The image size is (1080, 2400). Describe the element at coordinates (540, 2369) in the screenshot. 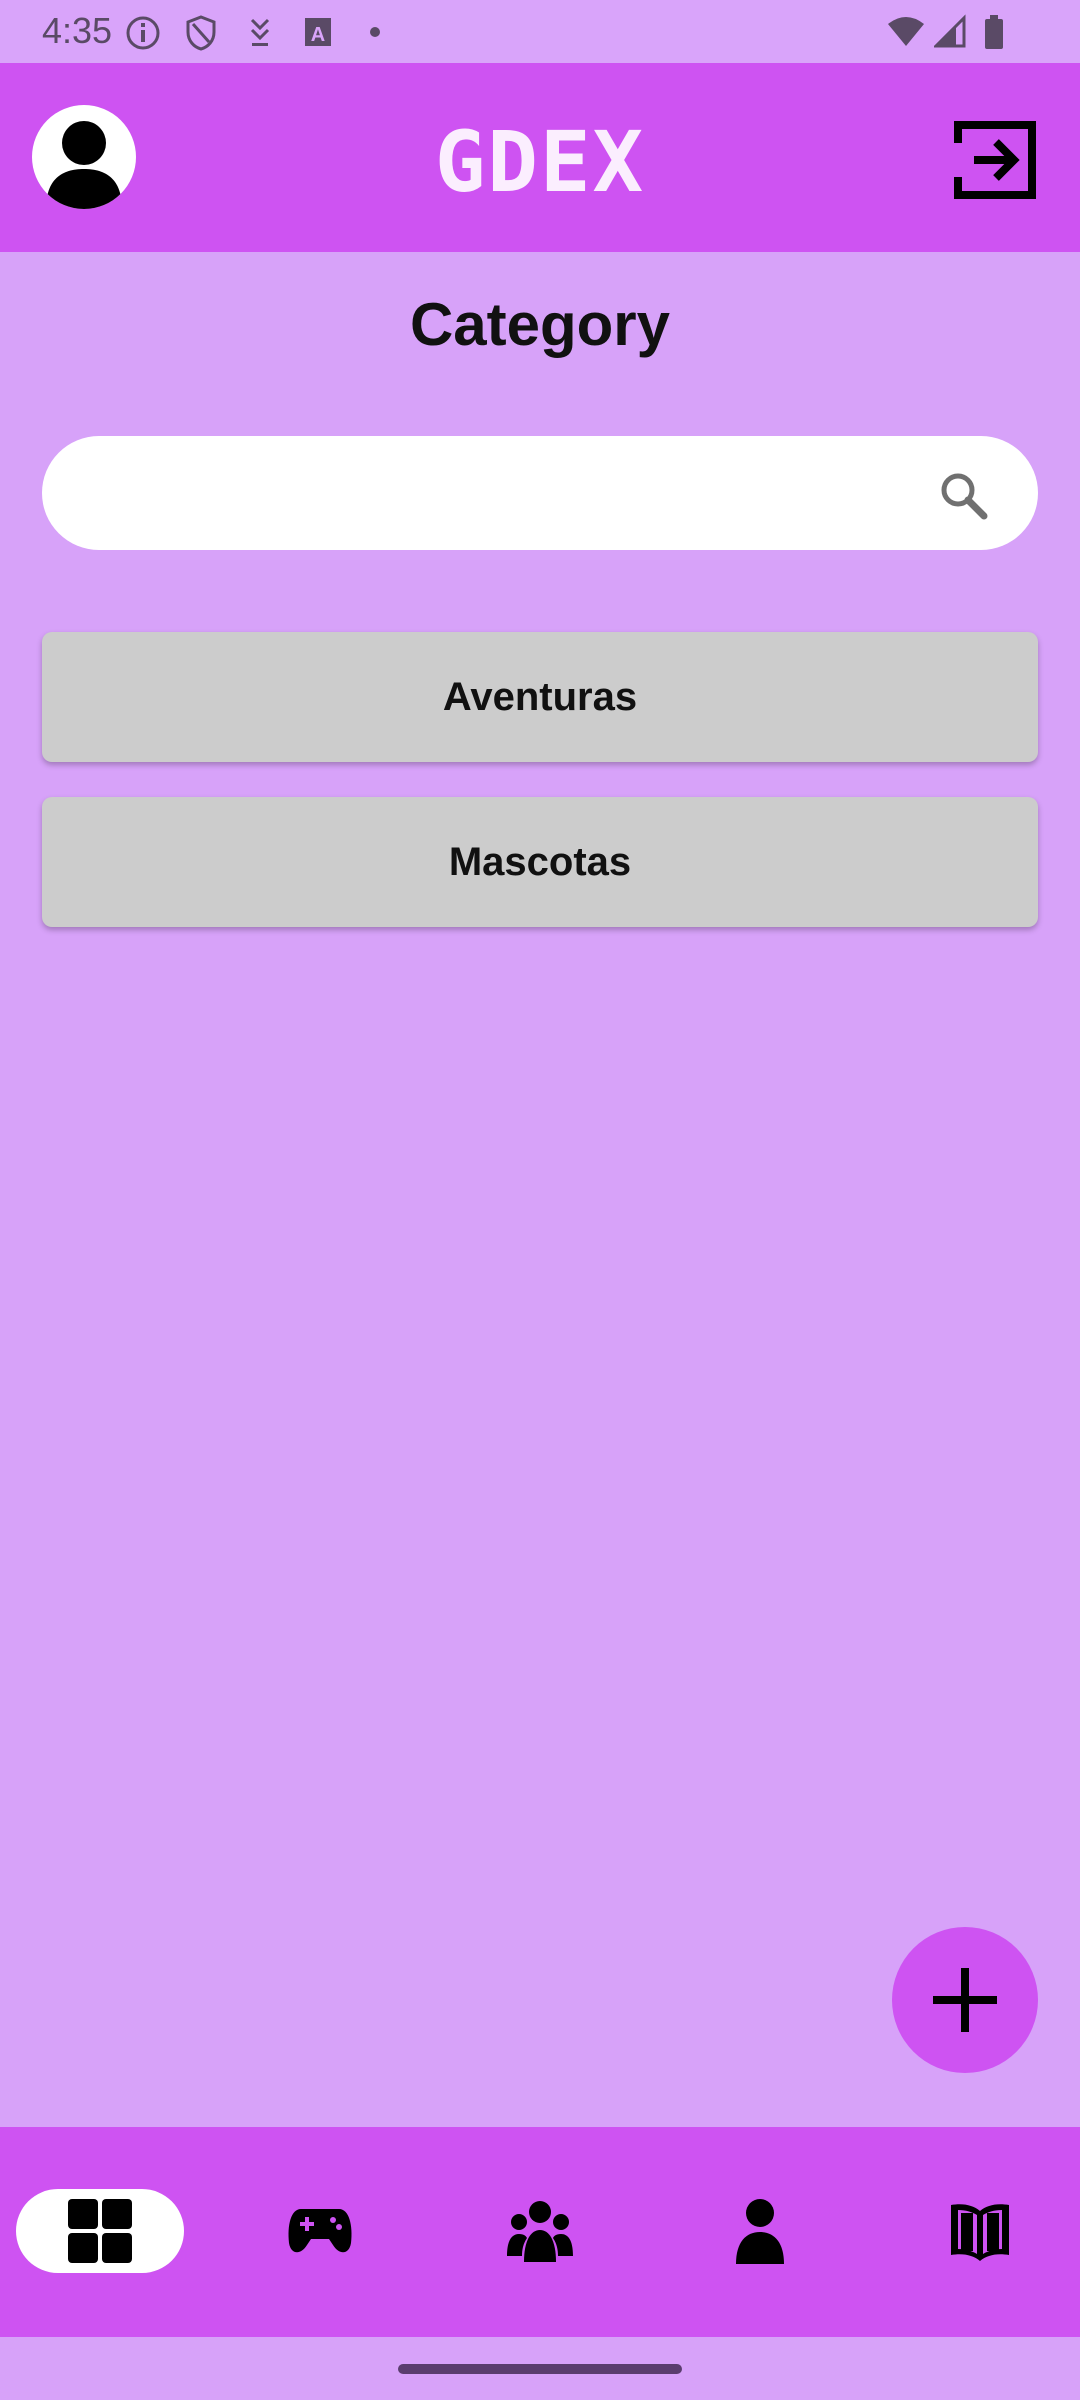

I see `gesture-bar` at that location.